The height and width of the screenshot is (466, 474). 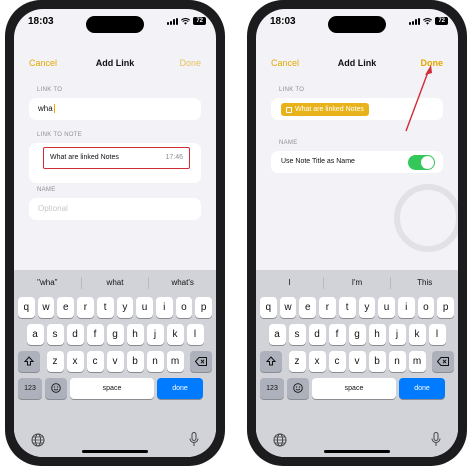 I want to click on suggestion-3: what's, so click(x=182, y=283).